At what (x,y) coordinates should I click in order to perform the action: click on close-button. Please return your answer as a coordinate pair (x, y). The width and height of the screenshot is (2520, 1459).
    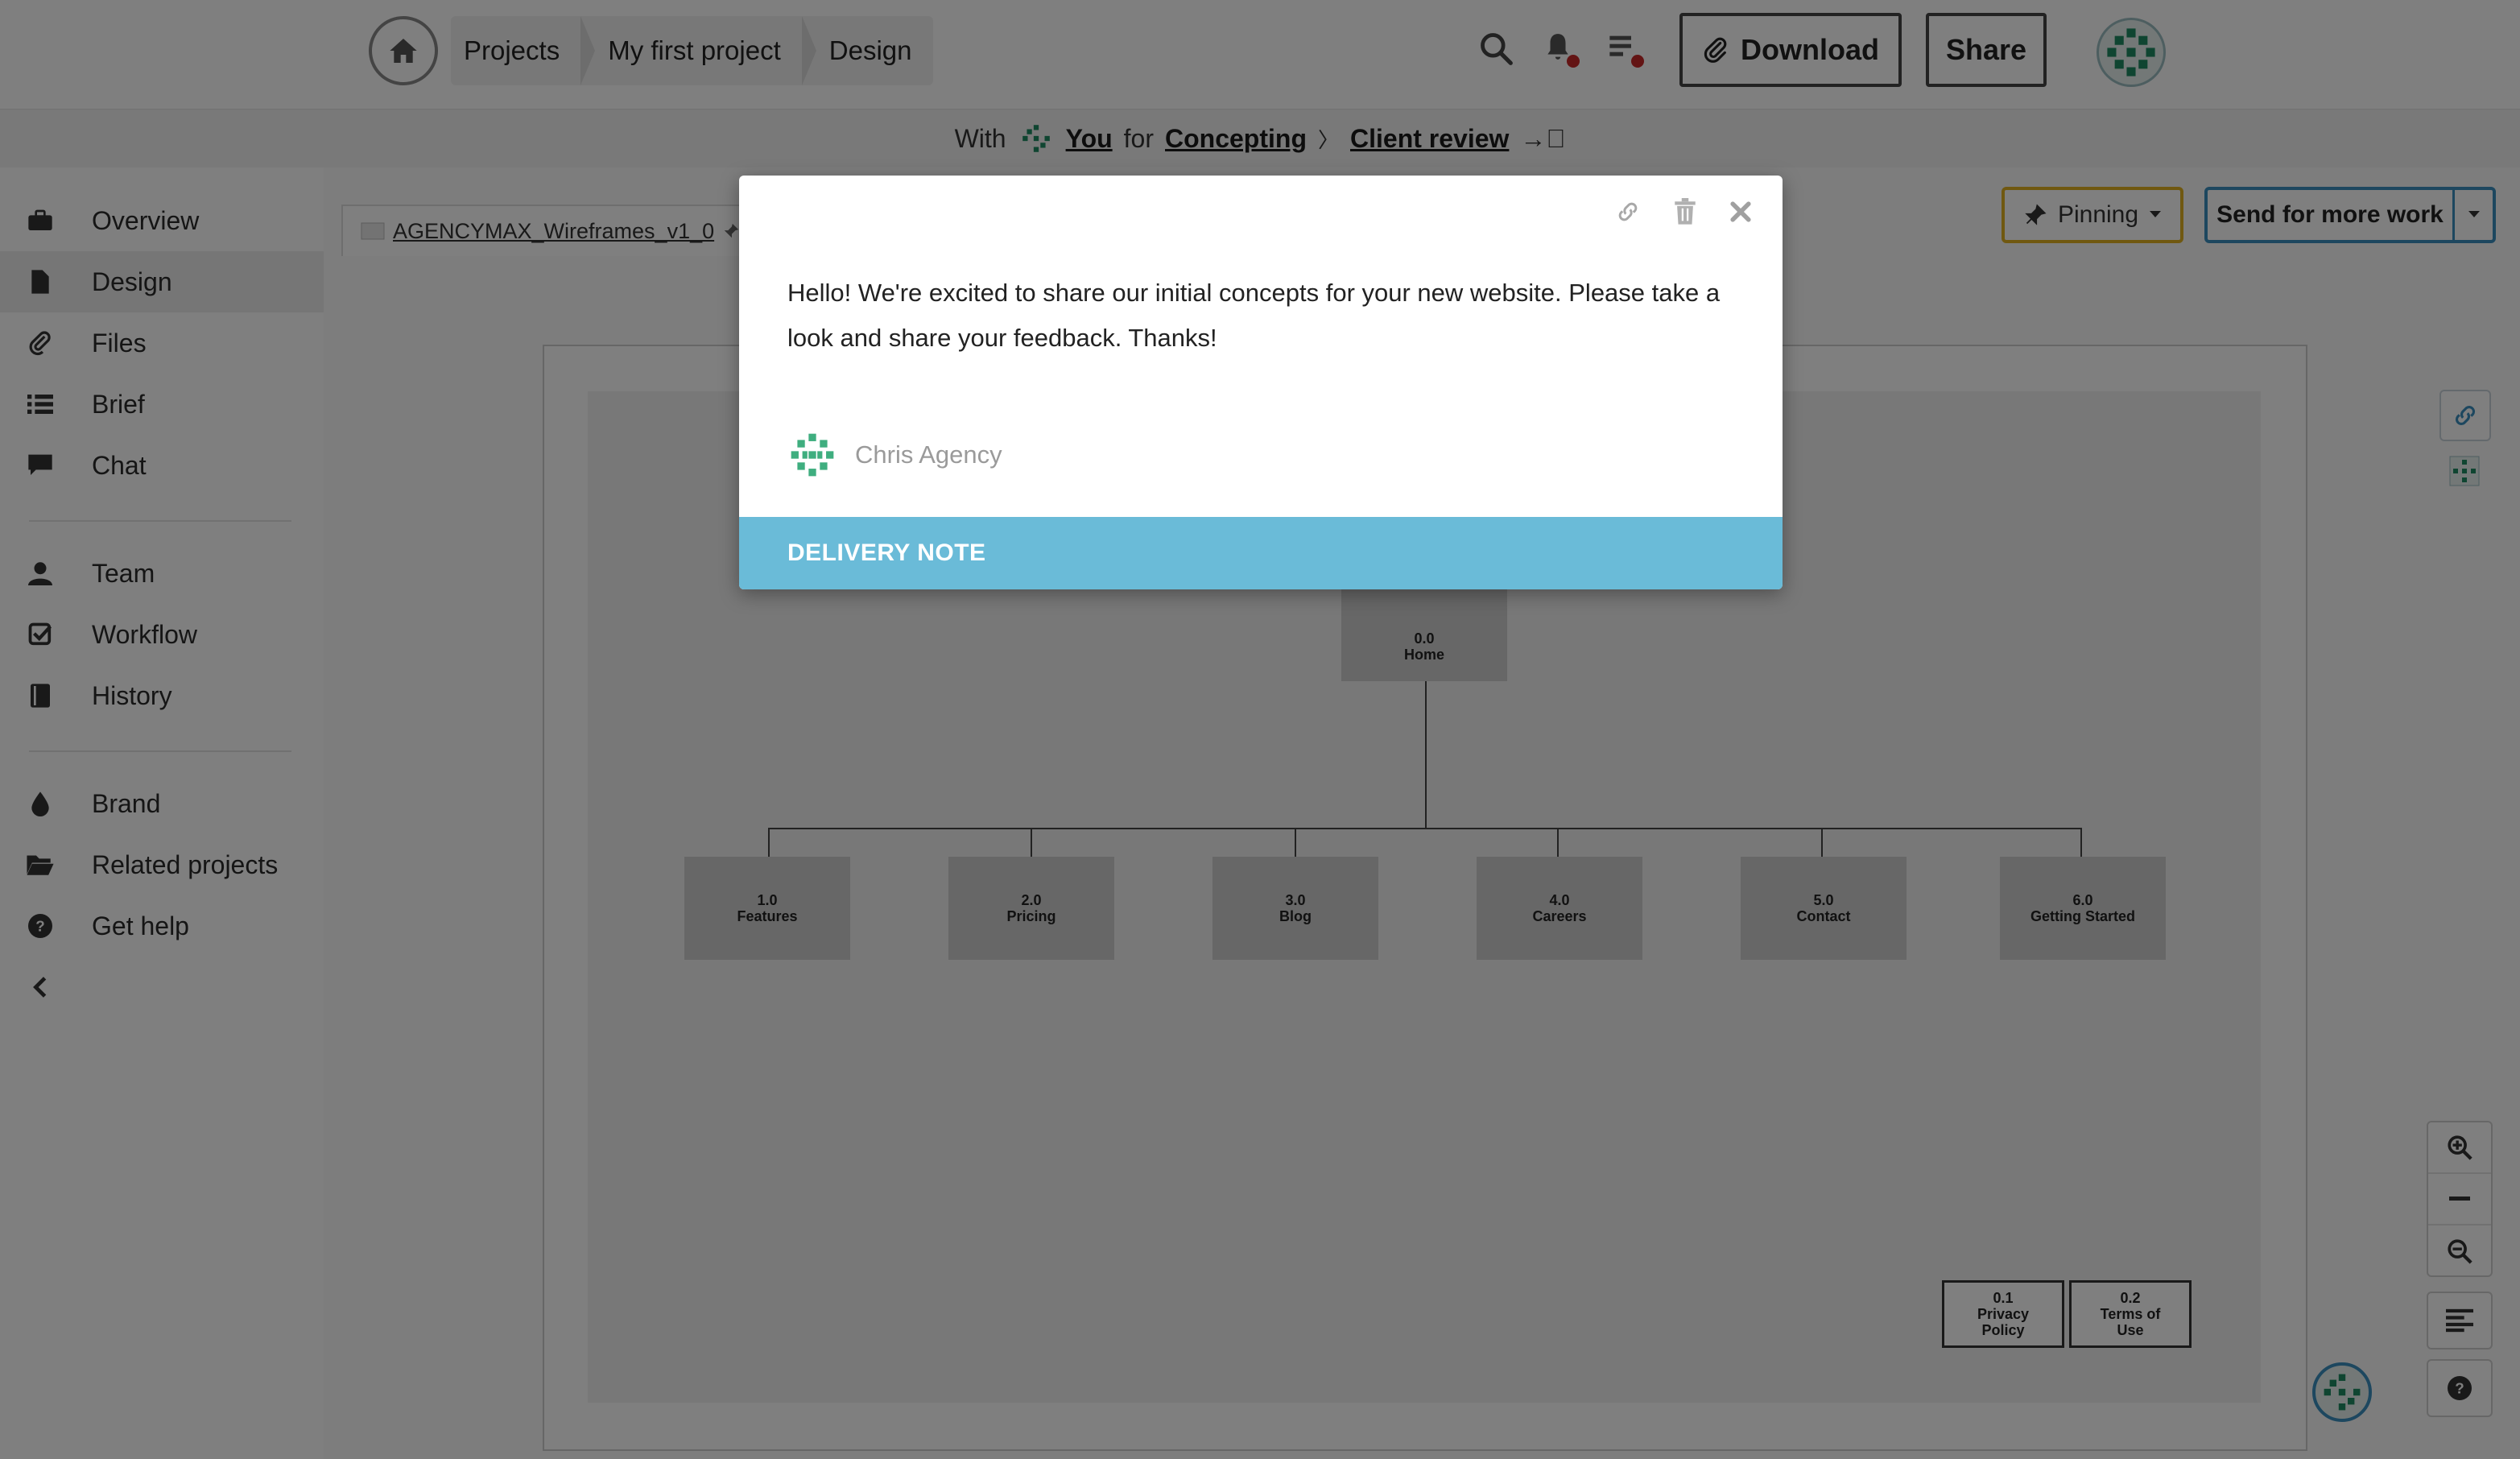
    Looking at the image, I should click on (1740, 213).